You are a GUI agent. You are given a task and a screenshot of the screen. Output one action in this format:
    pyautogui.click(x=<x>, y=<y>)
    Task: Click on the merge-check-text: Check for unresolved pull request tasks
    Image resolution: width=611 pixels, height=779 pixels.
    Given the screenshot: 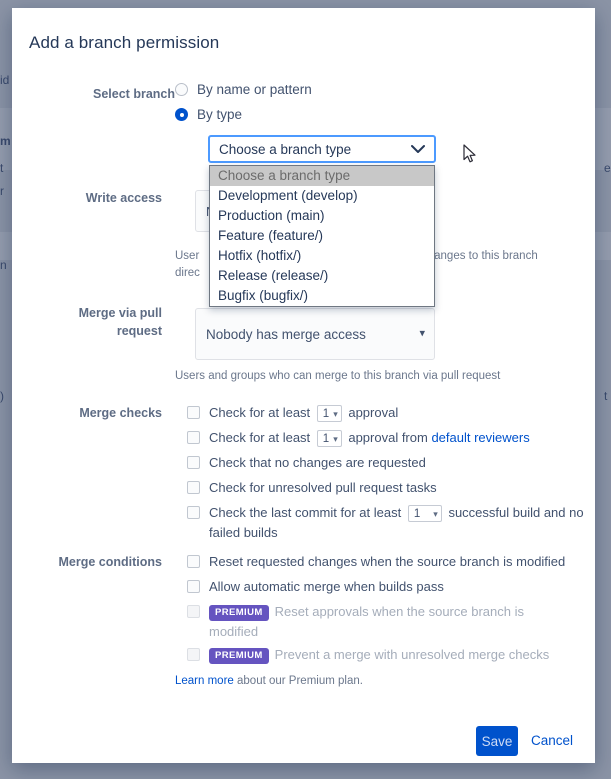 What is the action you would take?
    pyautogui.click(x=323, y=487)
    